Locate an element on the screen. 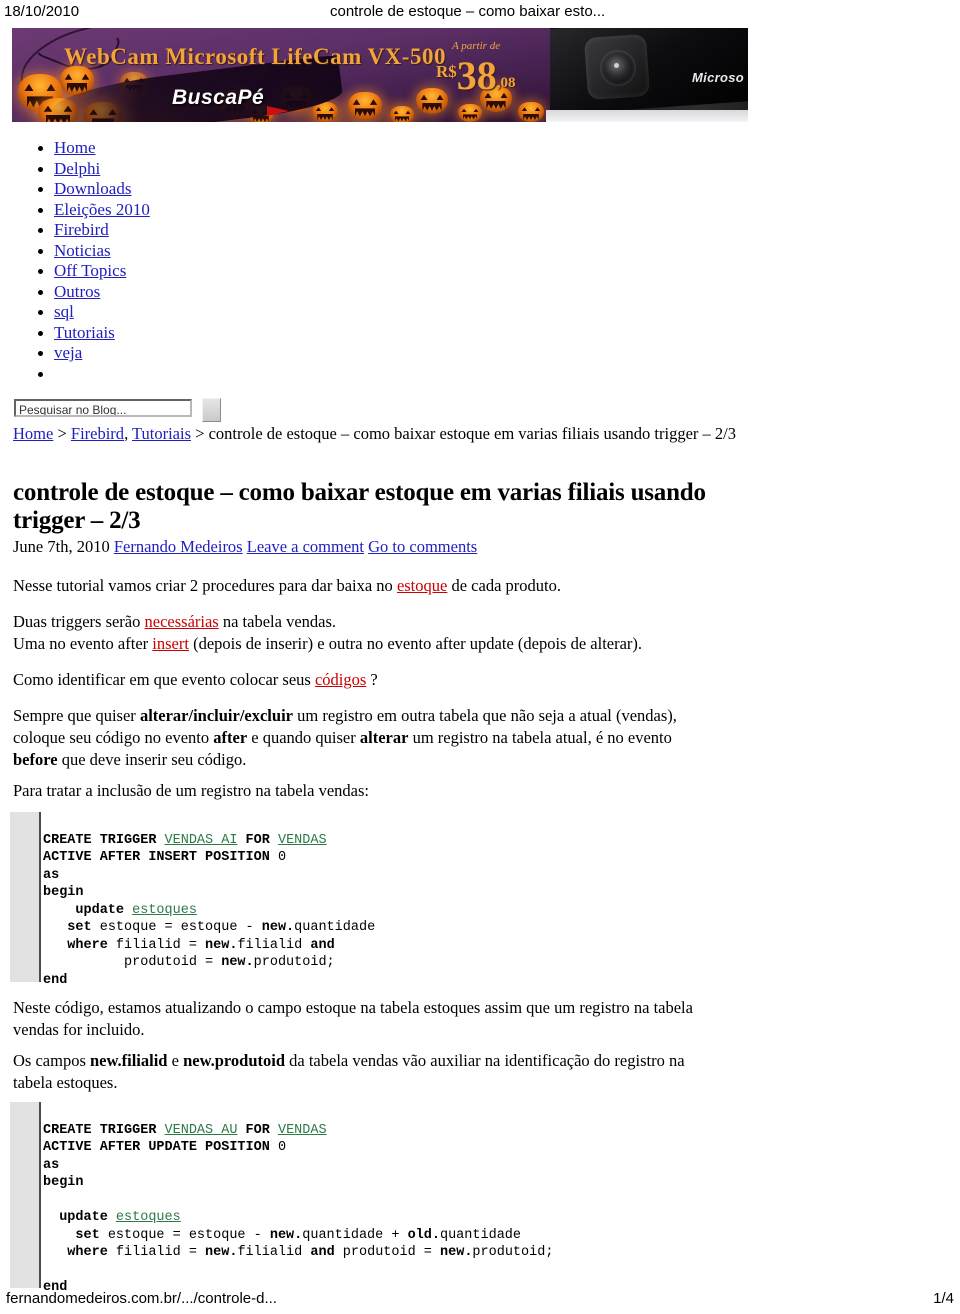 The height and width of the screenshot is (1314, 960). sidebar-link: Delphi is located at coordinates (77, 168).